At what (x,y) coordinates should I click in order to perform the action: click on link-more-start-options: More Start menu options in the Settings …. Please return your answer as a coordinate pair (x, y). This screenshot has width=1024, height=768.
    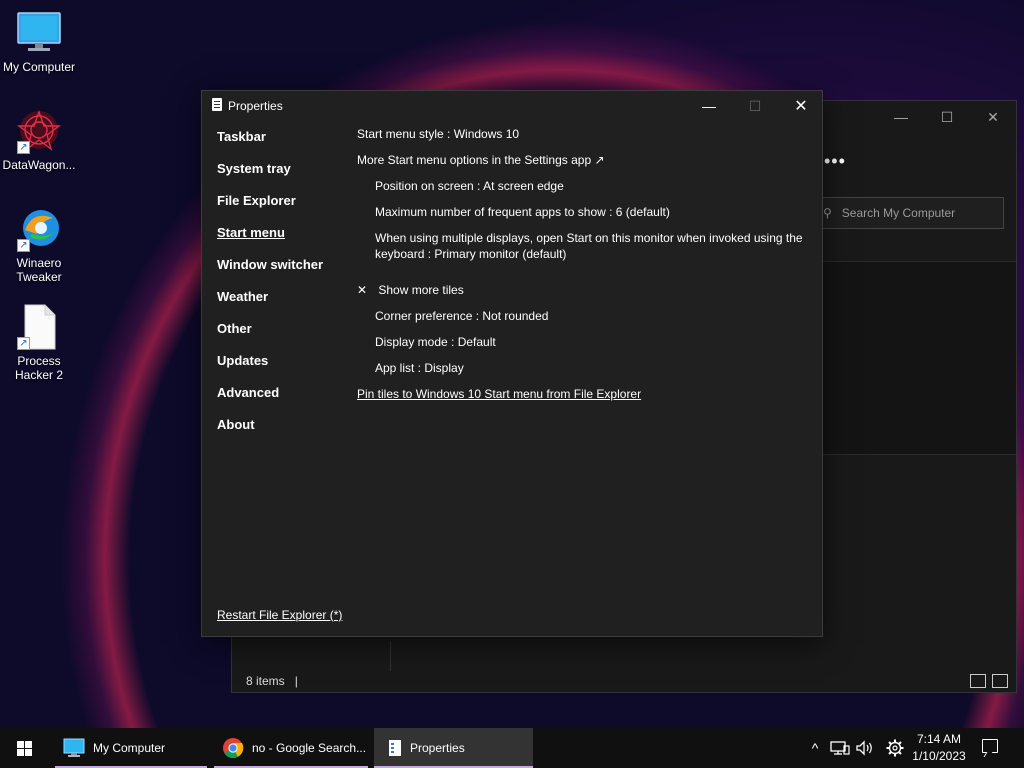
    Looking at the image, I should click on (582, 164).